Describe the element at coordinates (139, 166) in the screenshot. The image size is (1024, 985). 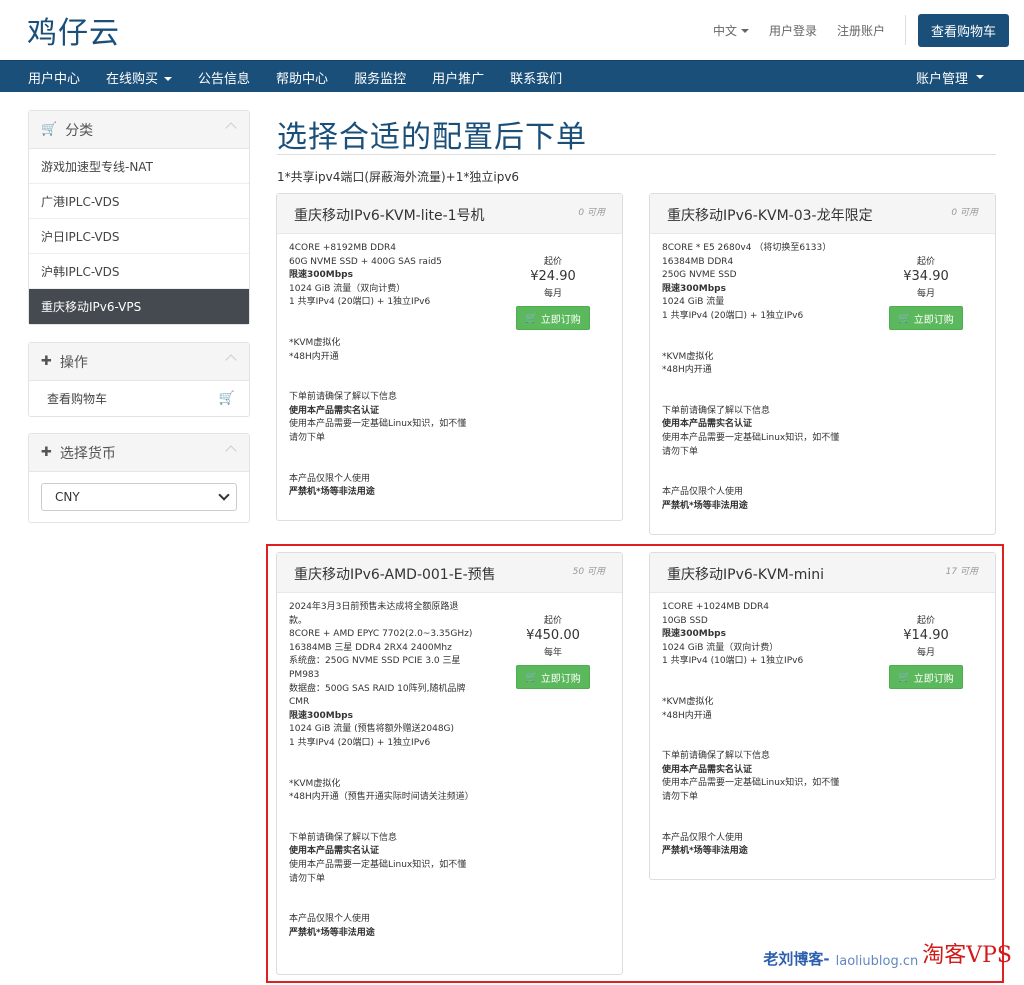
I see `sidebar-item-game-nat: 游戏加速型专线-NAT` at that location.